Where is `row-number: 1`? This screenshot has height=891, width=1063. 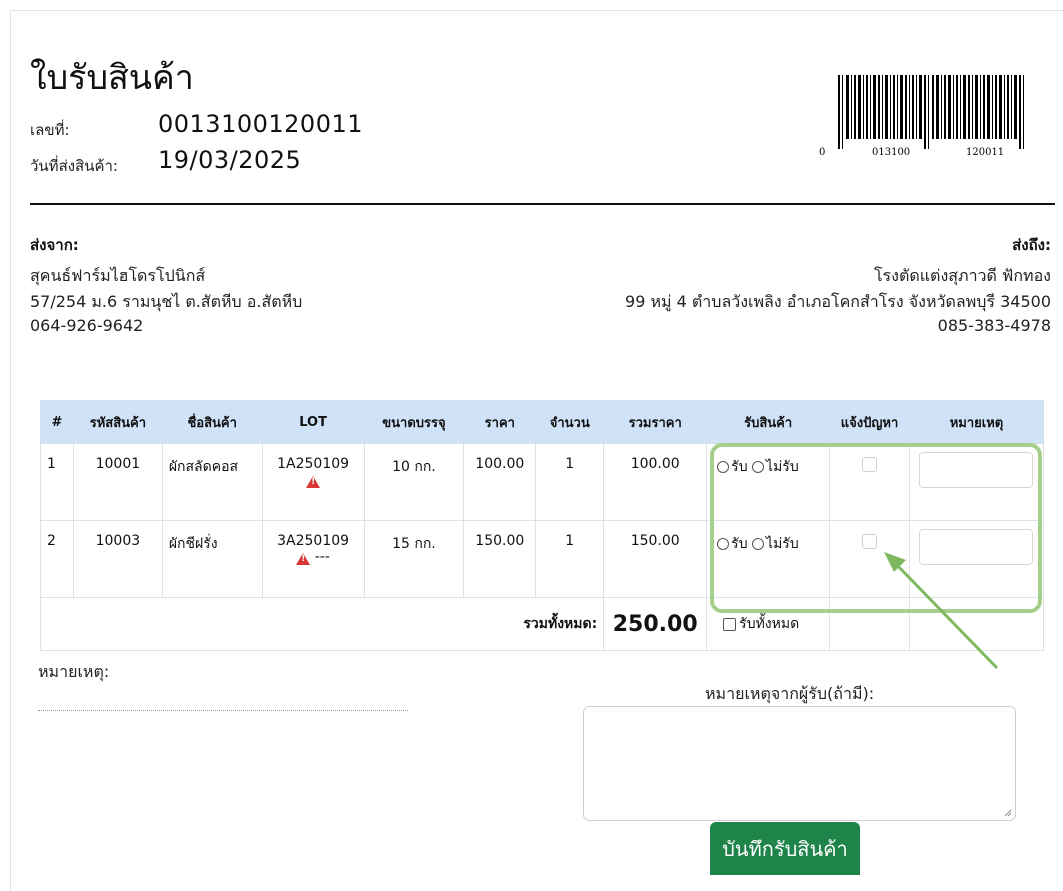 row-number: 1 is located at coordinates (57, 482).